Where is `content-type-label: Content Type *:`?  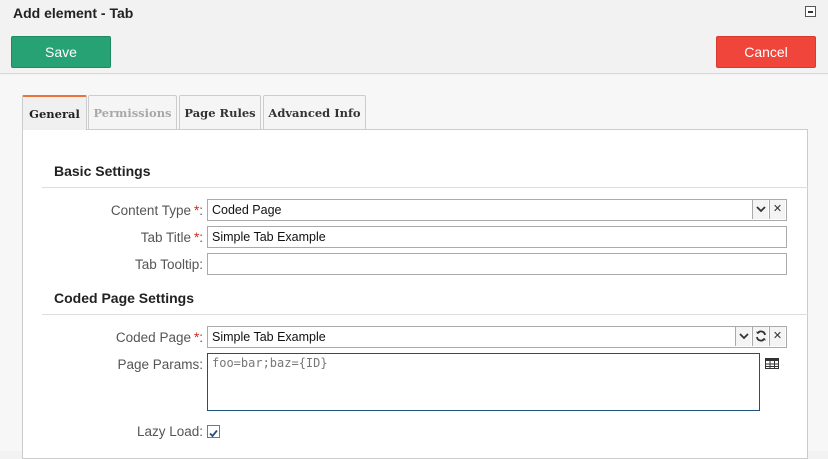
content-type-label: Content Type *: is located at coordinates (156, 210).